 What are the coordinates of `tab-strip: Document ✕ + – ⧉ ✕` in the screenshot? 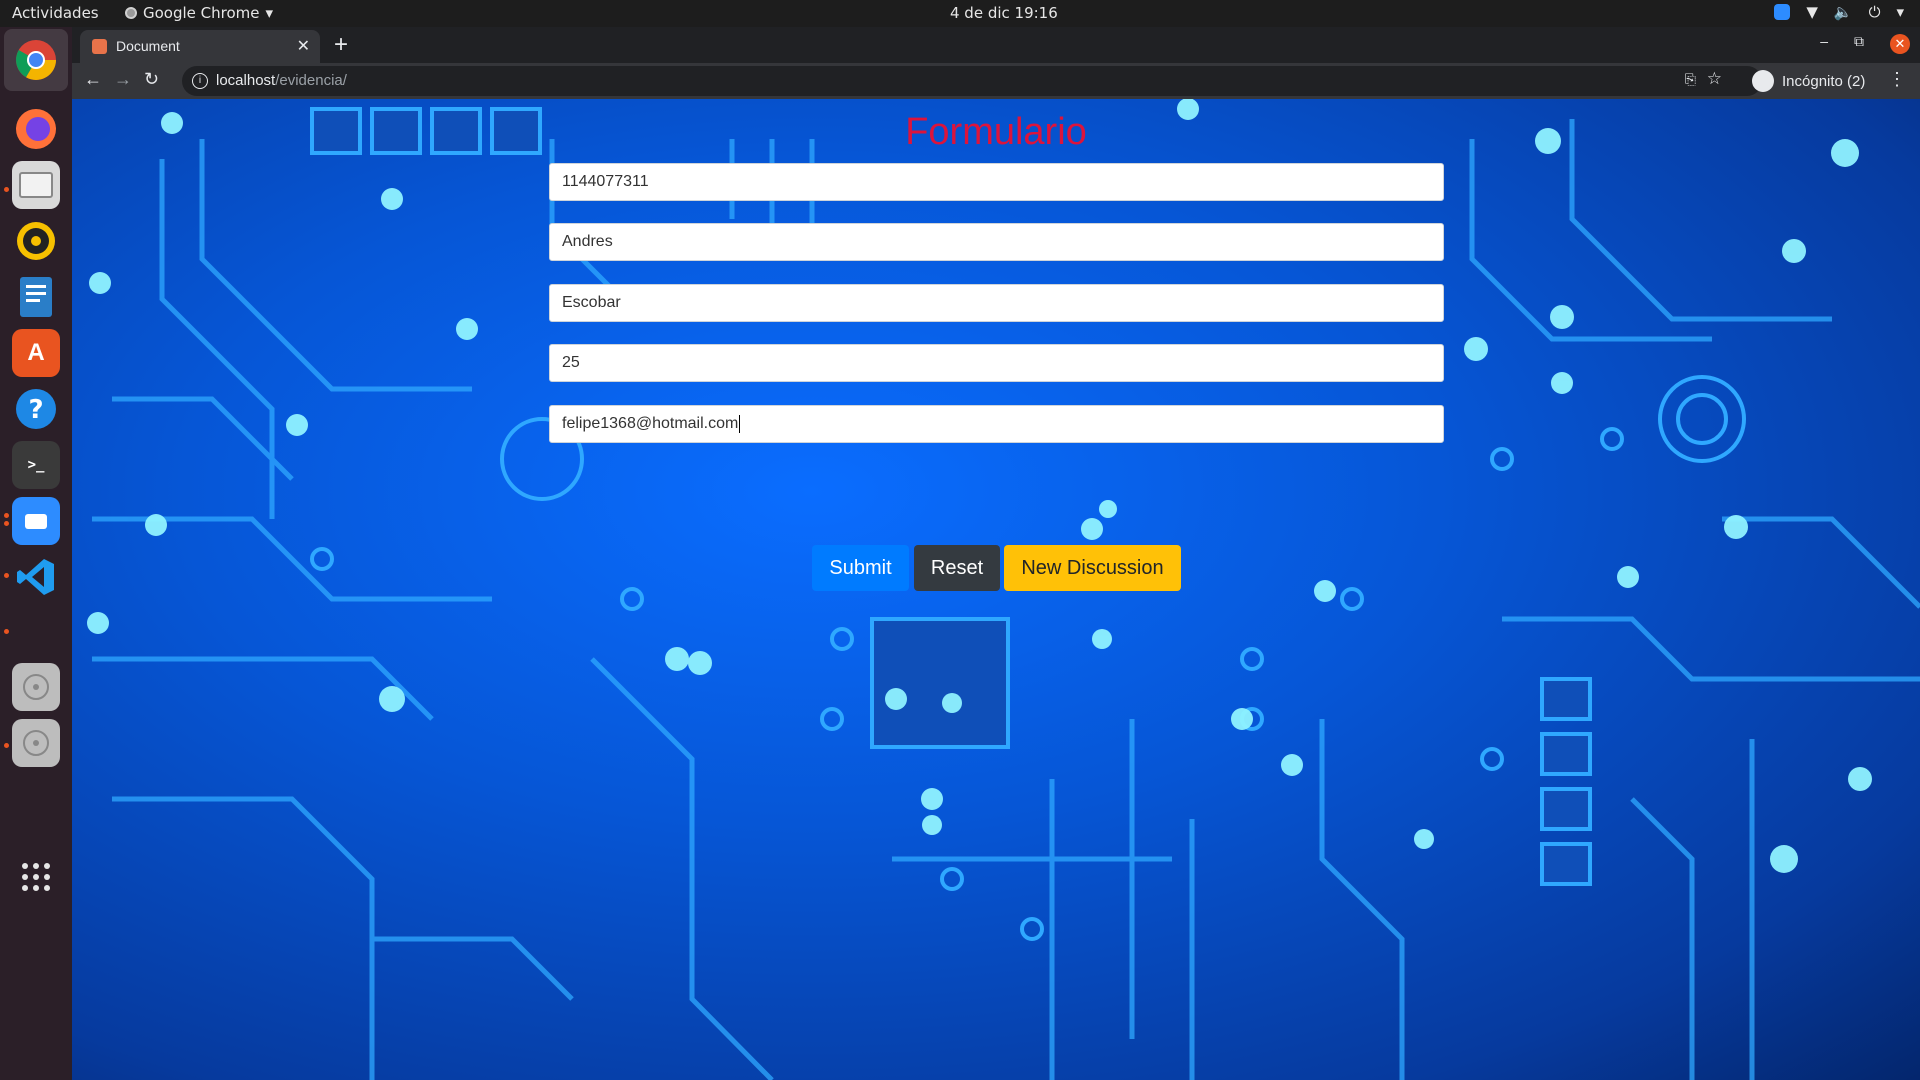 It's located at (996, 45).